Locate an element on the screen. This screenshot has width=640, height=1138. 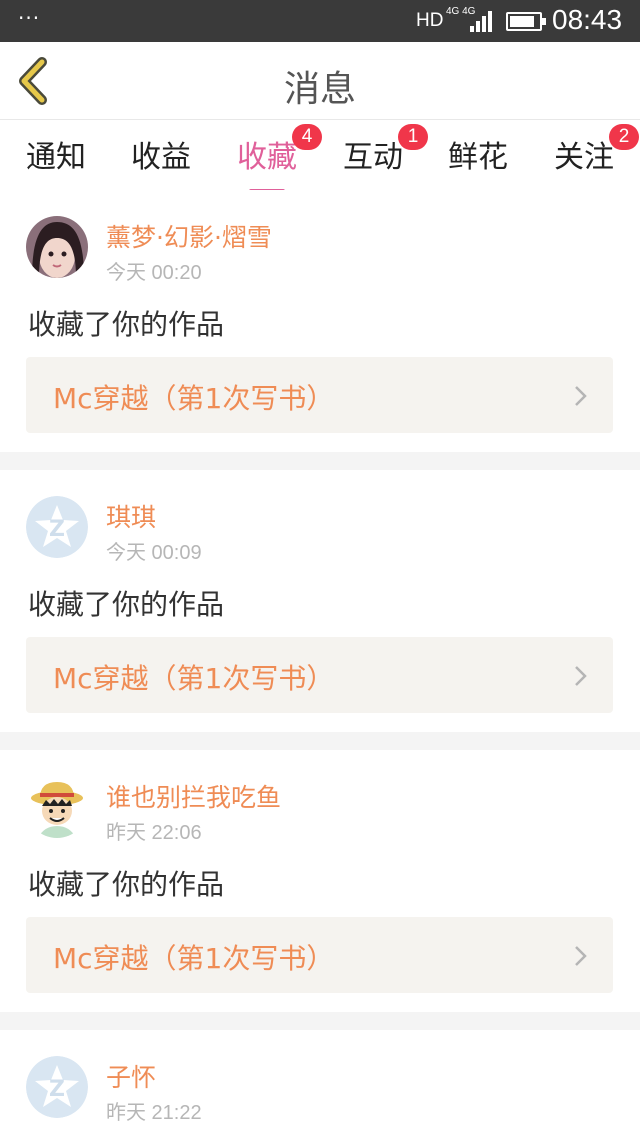
battery-icon is located at coordinates (526, 21).